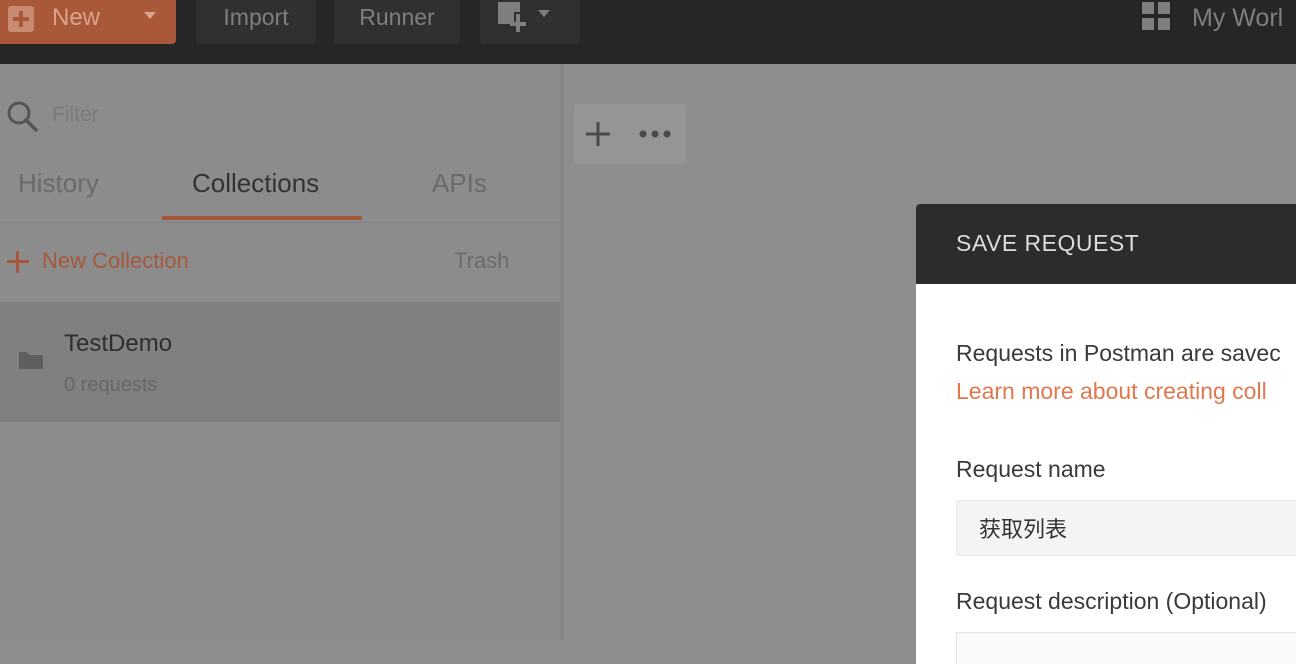 The height and width of the screenshot is (664, 1296). What do you see at coordinates (256, 17) in the screenshot?
I see `import-button-label: Import` at bounding box center [256, 17].